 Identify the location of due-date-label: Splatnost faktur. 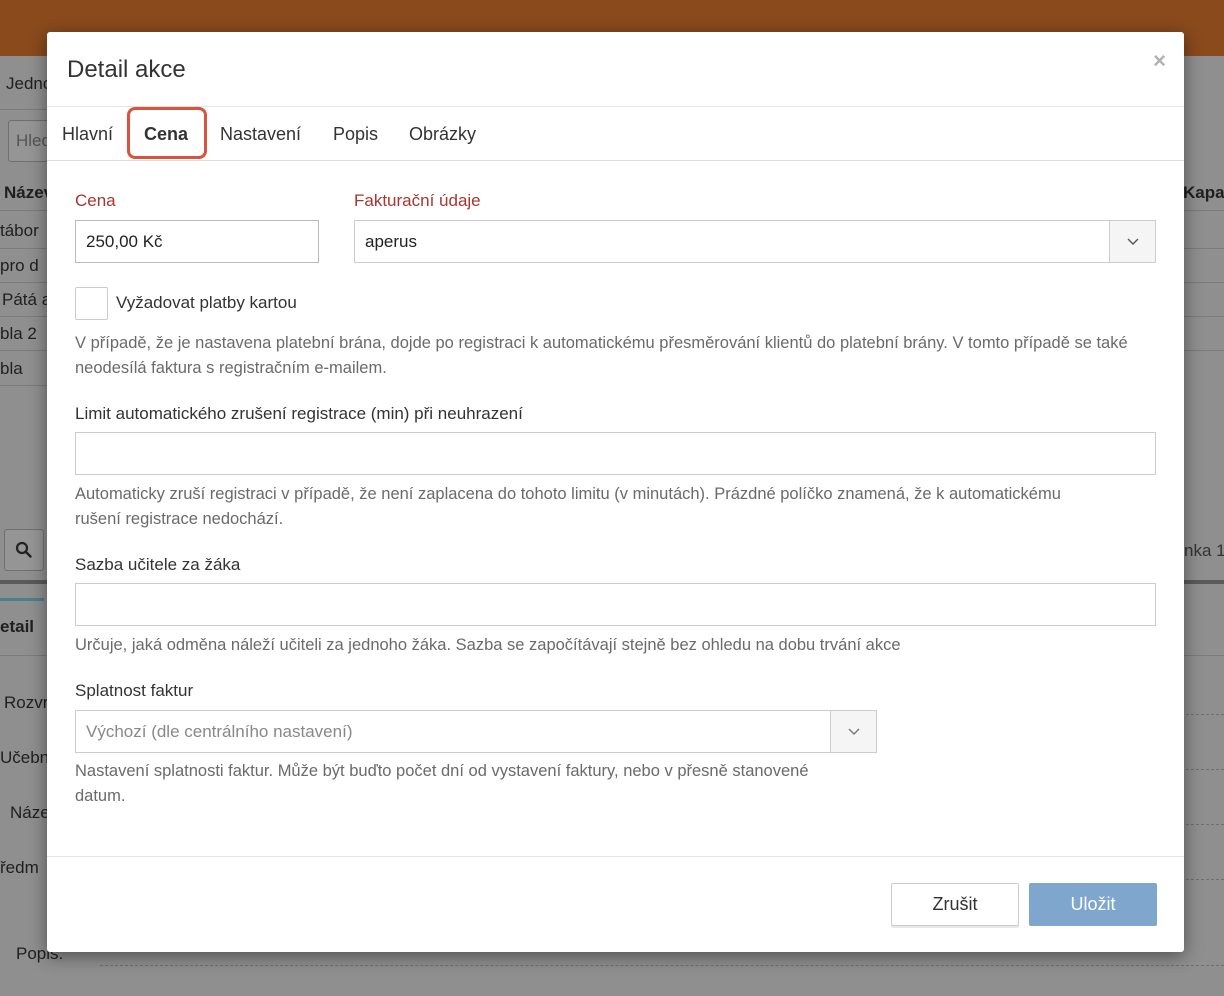
(134, 690).